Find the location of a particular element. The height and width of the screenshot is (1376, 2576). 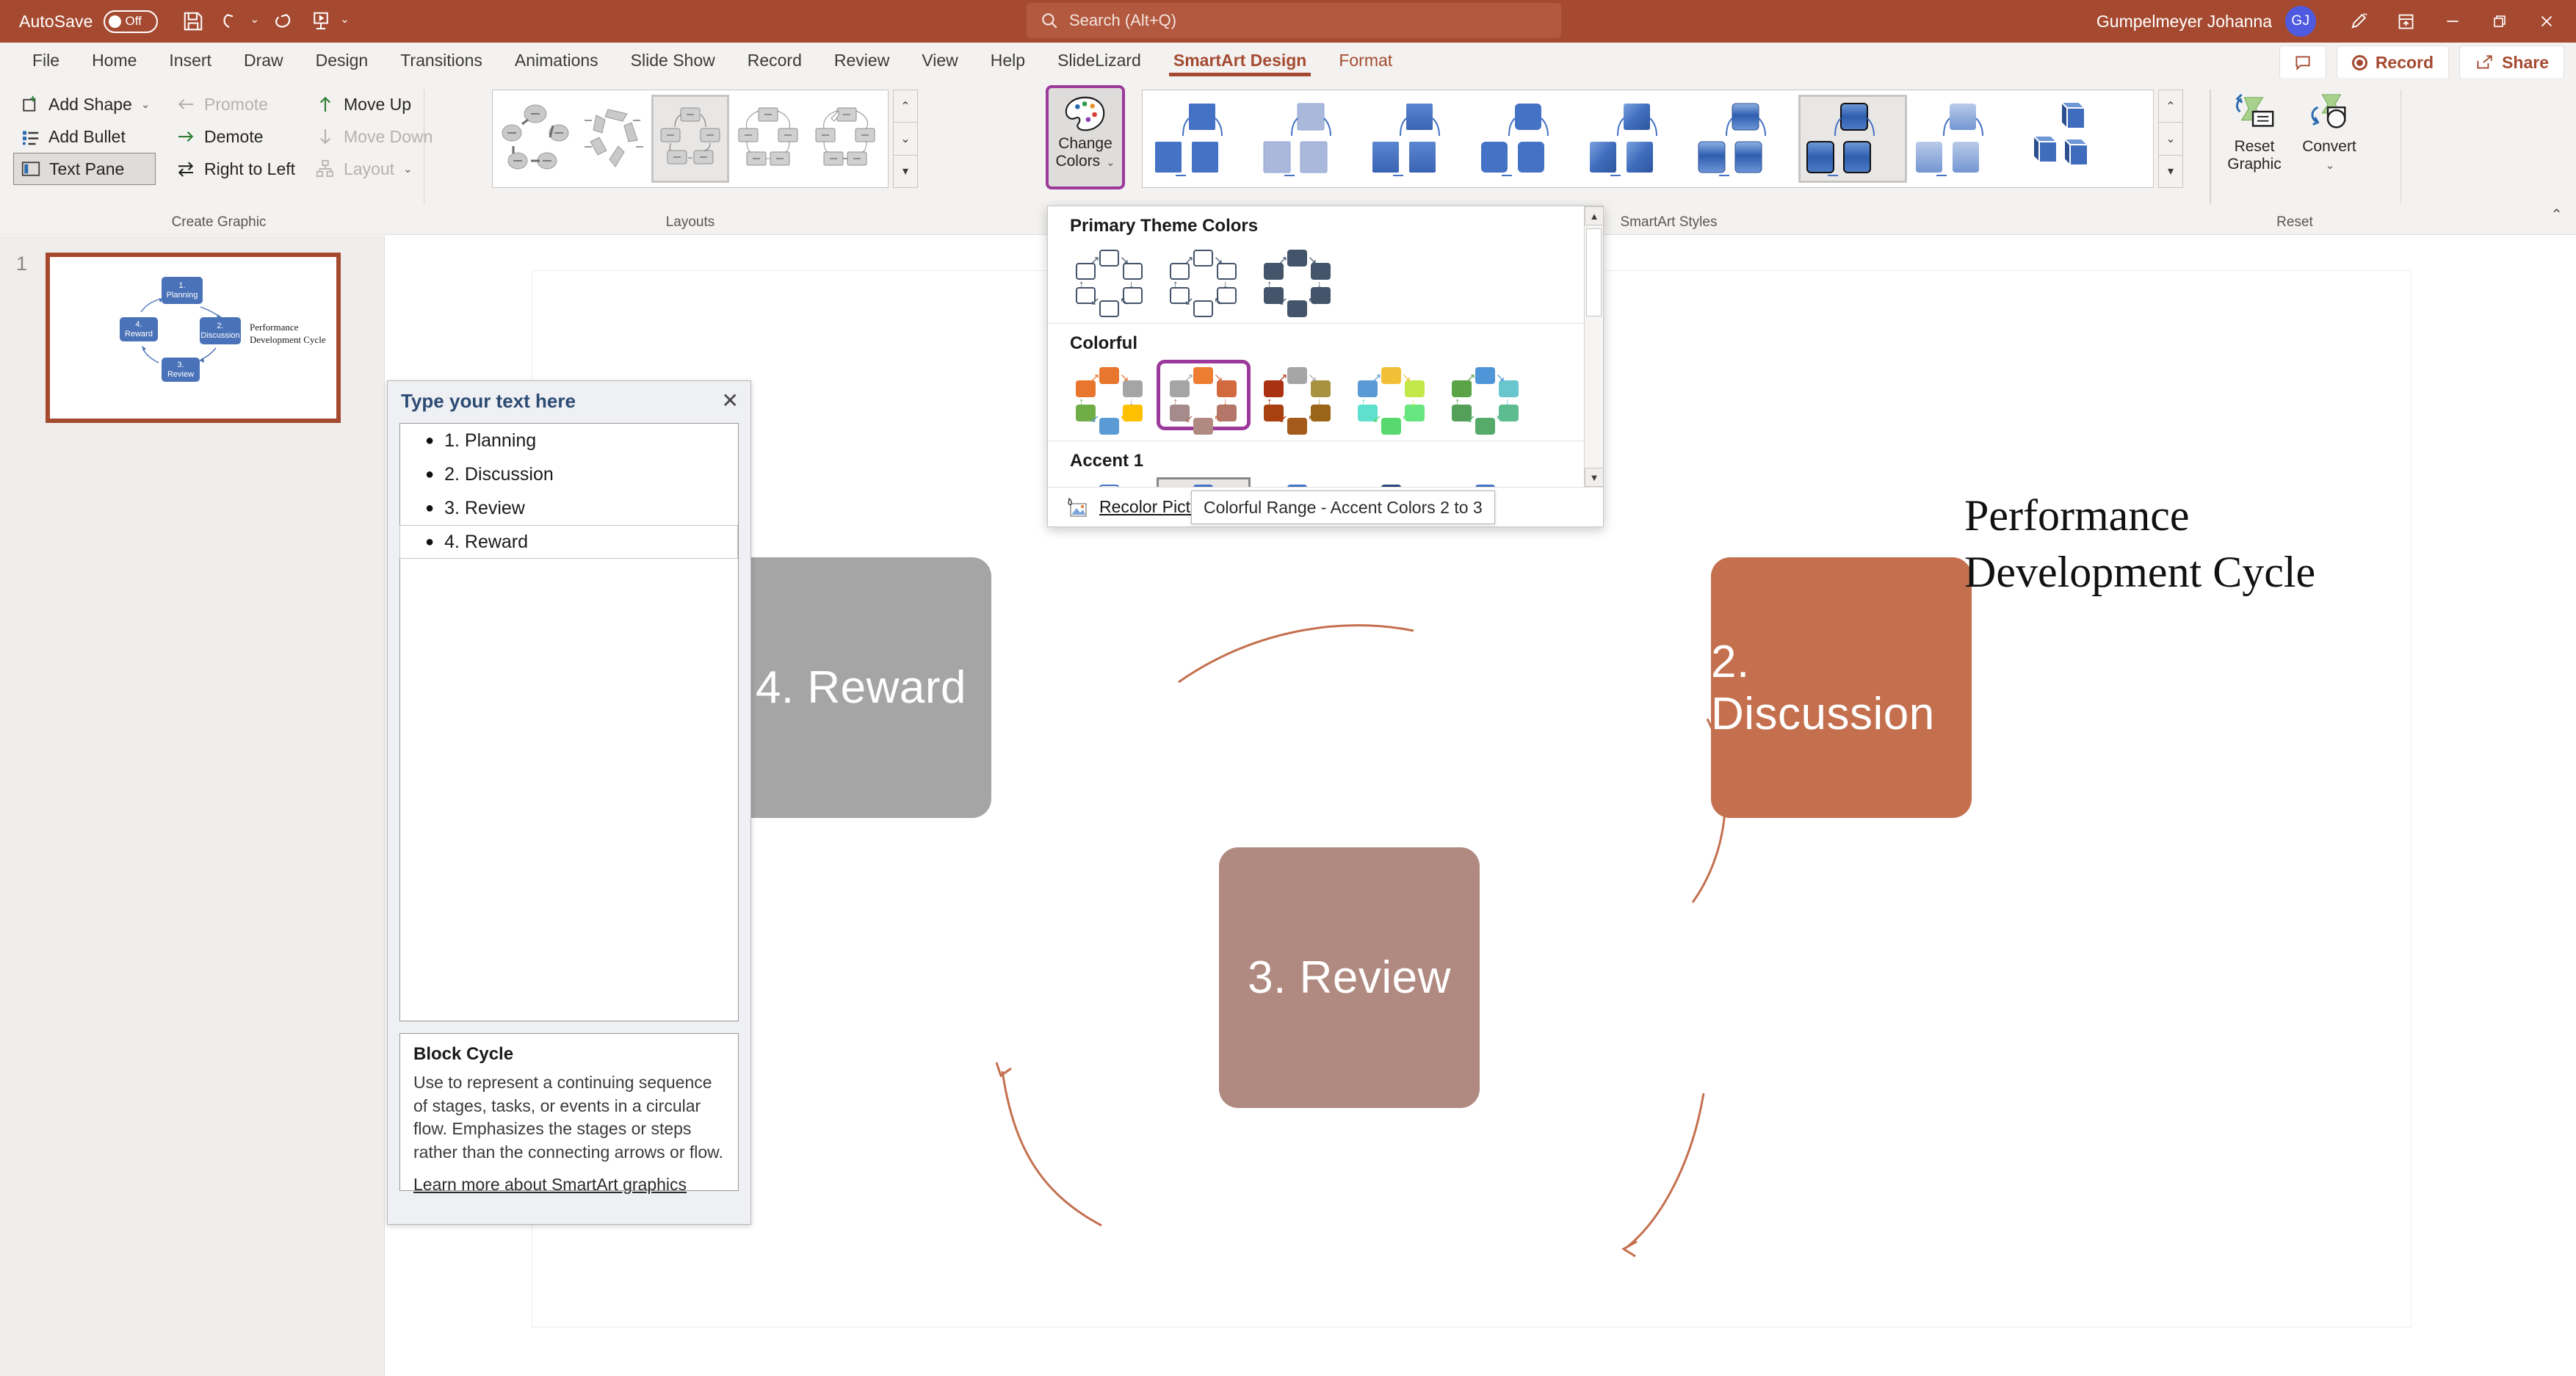

learn-more-link: Learn more about SmartArt graphics is located at coordinates (550, 1185).